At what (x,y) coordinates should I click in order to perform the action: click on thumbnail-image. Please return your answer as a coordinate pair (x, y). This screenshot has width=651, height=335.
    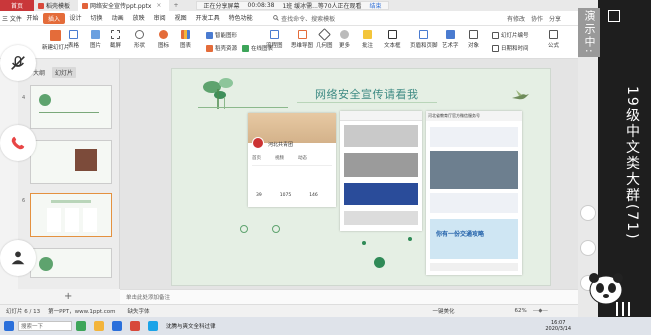
    Looking at the image, I should click on (86, 160).